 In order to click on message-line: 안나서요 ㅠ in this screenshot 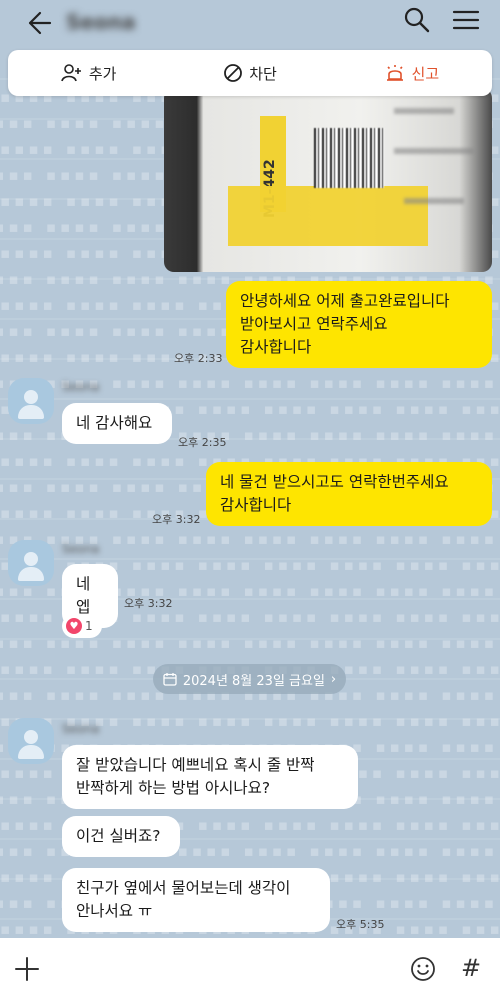, I will do `click(114, 911)`.